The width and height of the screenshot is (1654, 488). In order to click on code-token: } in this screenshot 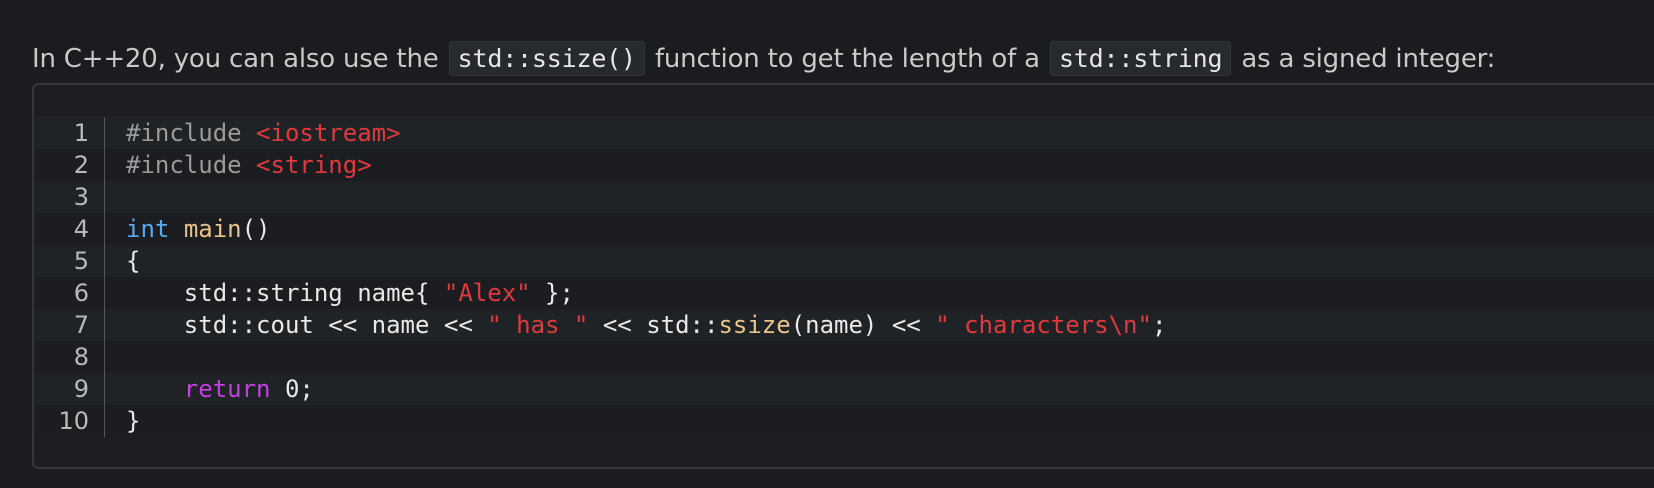, I will do `click(133, 421)`.